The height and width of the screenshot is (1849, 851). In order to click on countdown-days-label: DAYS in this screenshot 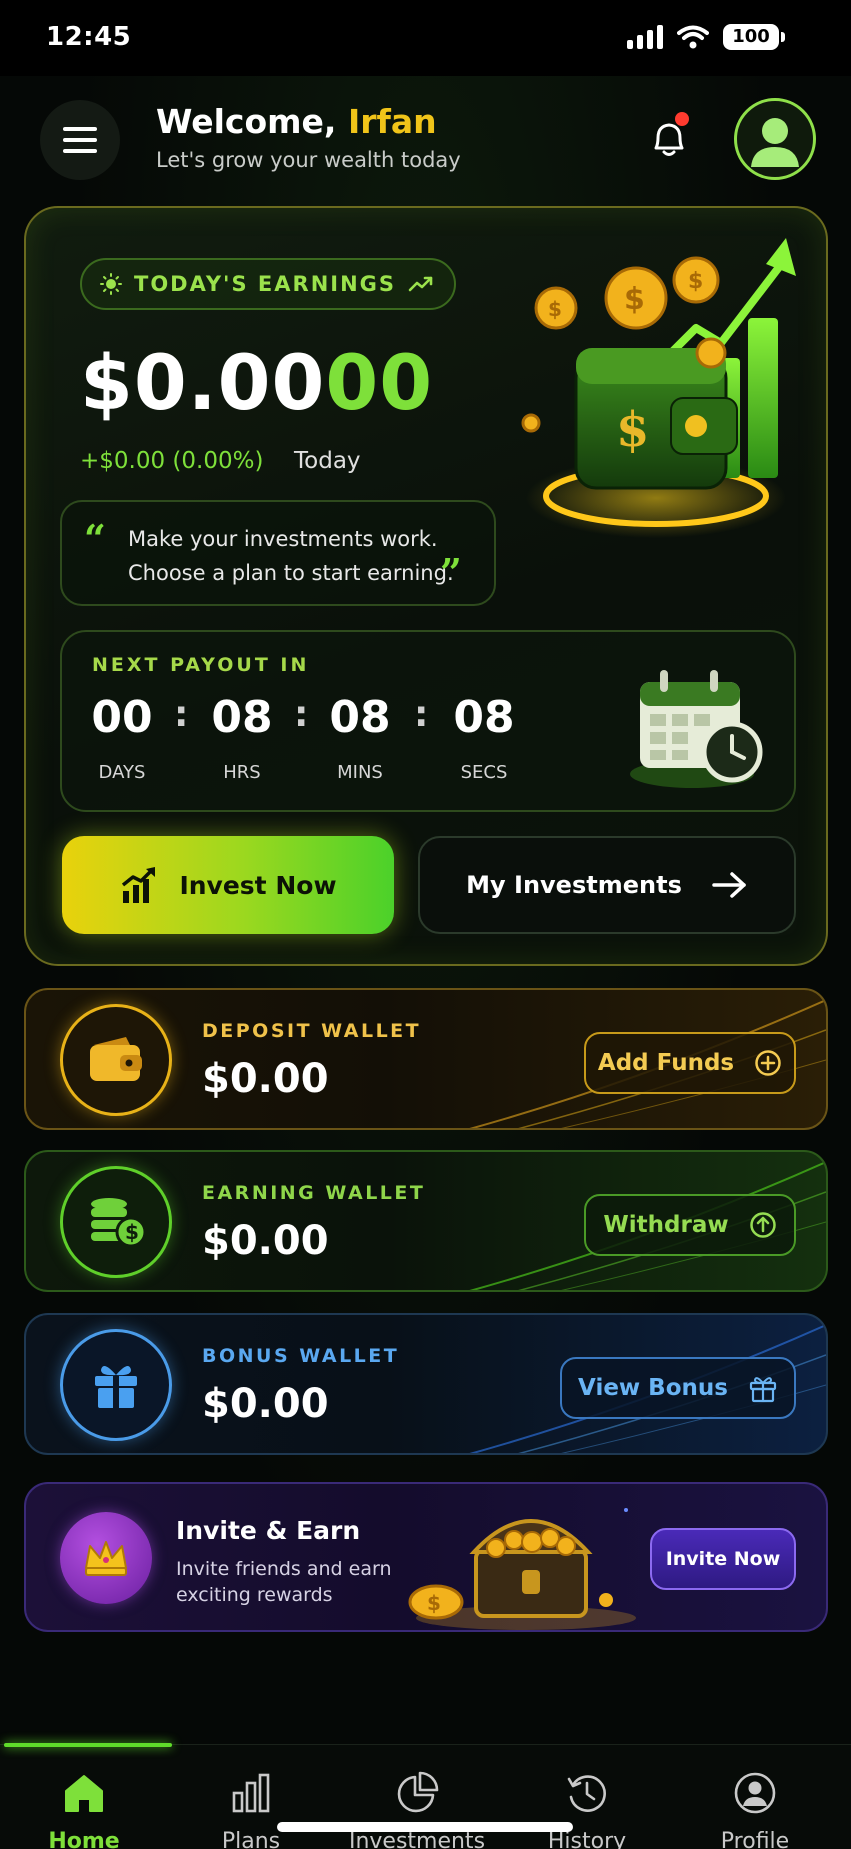, I will do `click(122, 772)`.